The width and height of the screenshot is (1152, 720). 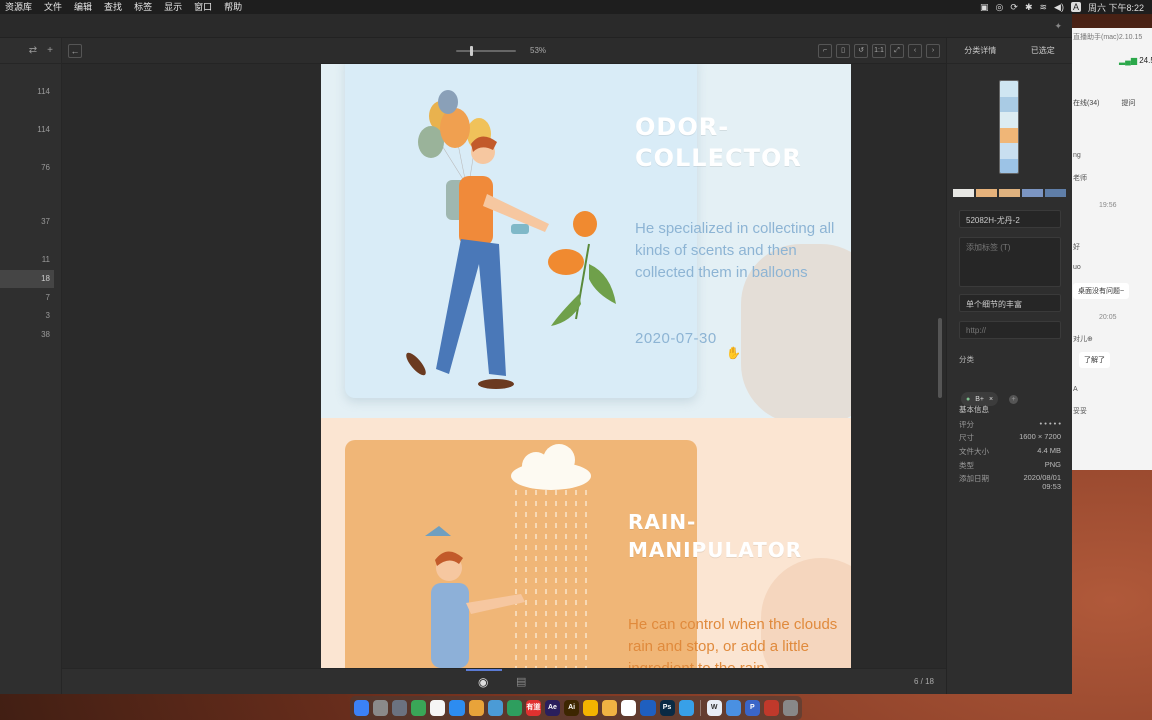 What do you see at coordinates (552, 708) in the screenshot?
I see `dock-app-icon: Ae` at bounding box center [552, 708].